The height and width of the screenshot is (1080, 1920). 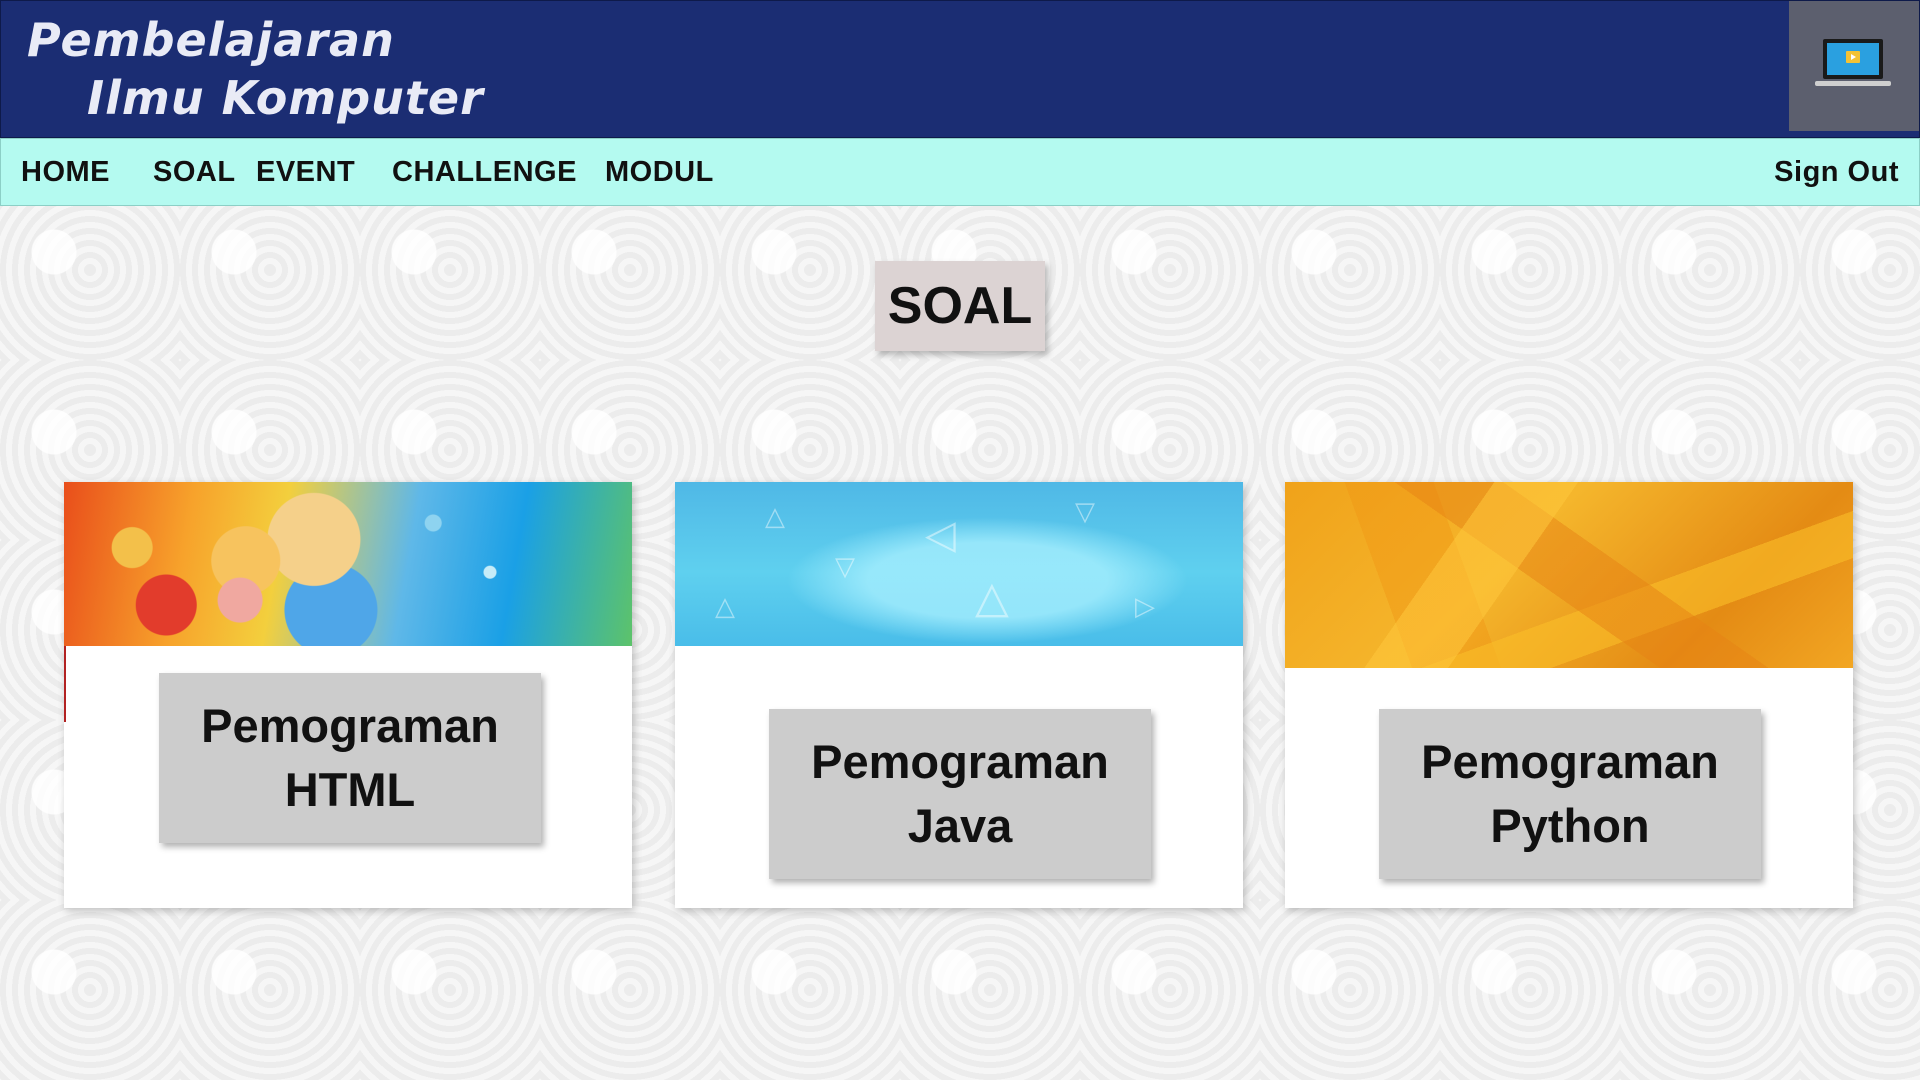 What do you see at coordinates (959, 564) in the screenshot?
I see `card-image-triangles: △ ▽ ◁ △ ▽ ▷ △` at bounding box center [959, 564].